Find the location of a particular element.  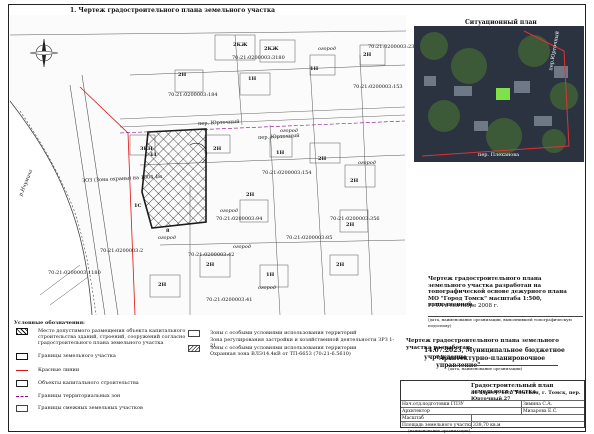

situation-street-label: пер. Плеханова is located at coordinates (499, 155).